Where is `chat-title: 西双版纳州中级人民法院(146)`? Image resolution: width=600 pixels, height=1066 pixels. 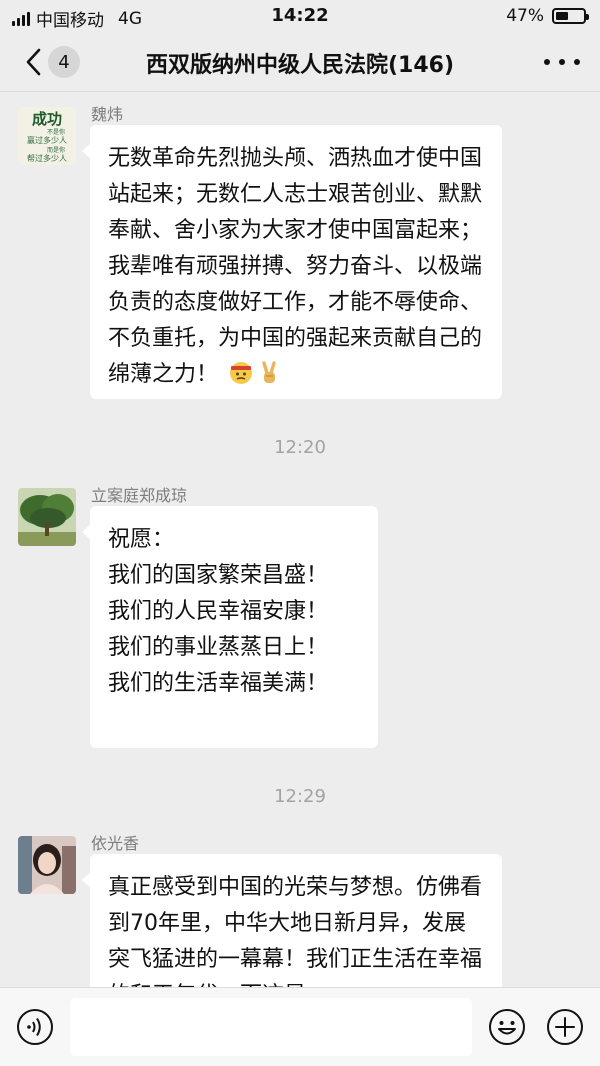 chat-title: 西双版纳州中级人民法院(146) is located at coordinates (300, 65).